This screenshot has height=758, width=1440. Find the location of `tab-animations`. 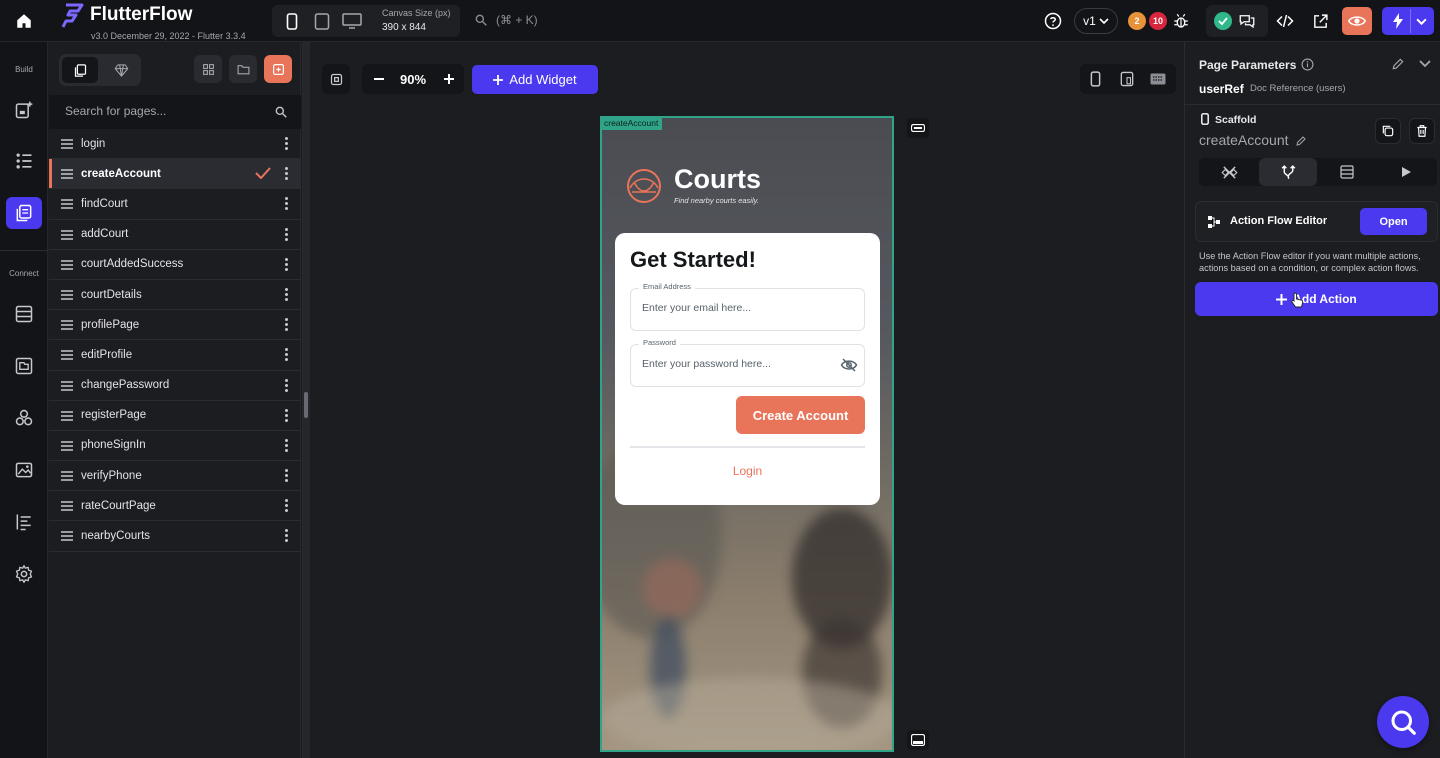

tab-animations is located at coordinates (1406, 172).